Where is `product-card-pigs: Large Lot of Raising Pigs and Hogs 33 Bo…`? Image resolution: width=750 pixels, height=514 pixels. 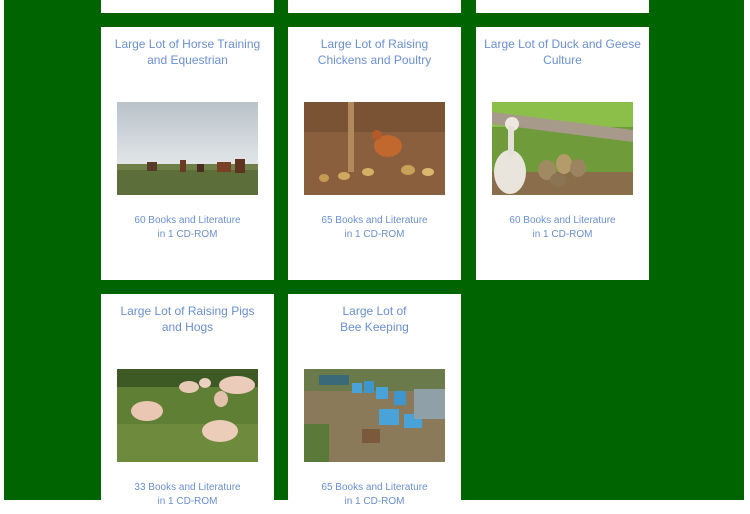 product-card-pigs: Large Lot of Raising Pigs and Hogs 33 Bo… is located at coordinates (187, 404).